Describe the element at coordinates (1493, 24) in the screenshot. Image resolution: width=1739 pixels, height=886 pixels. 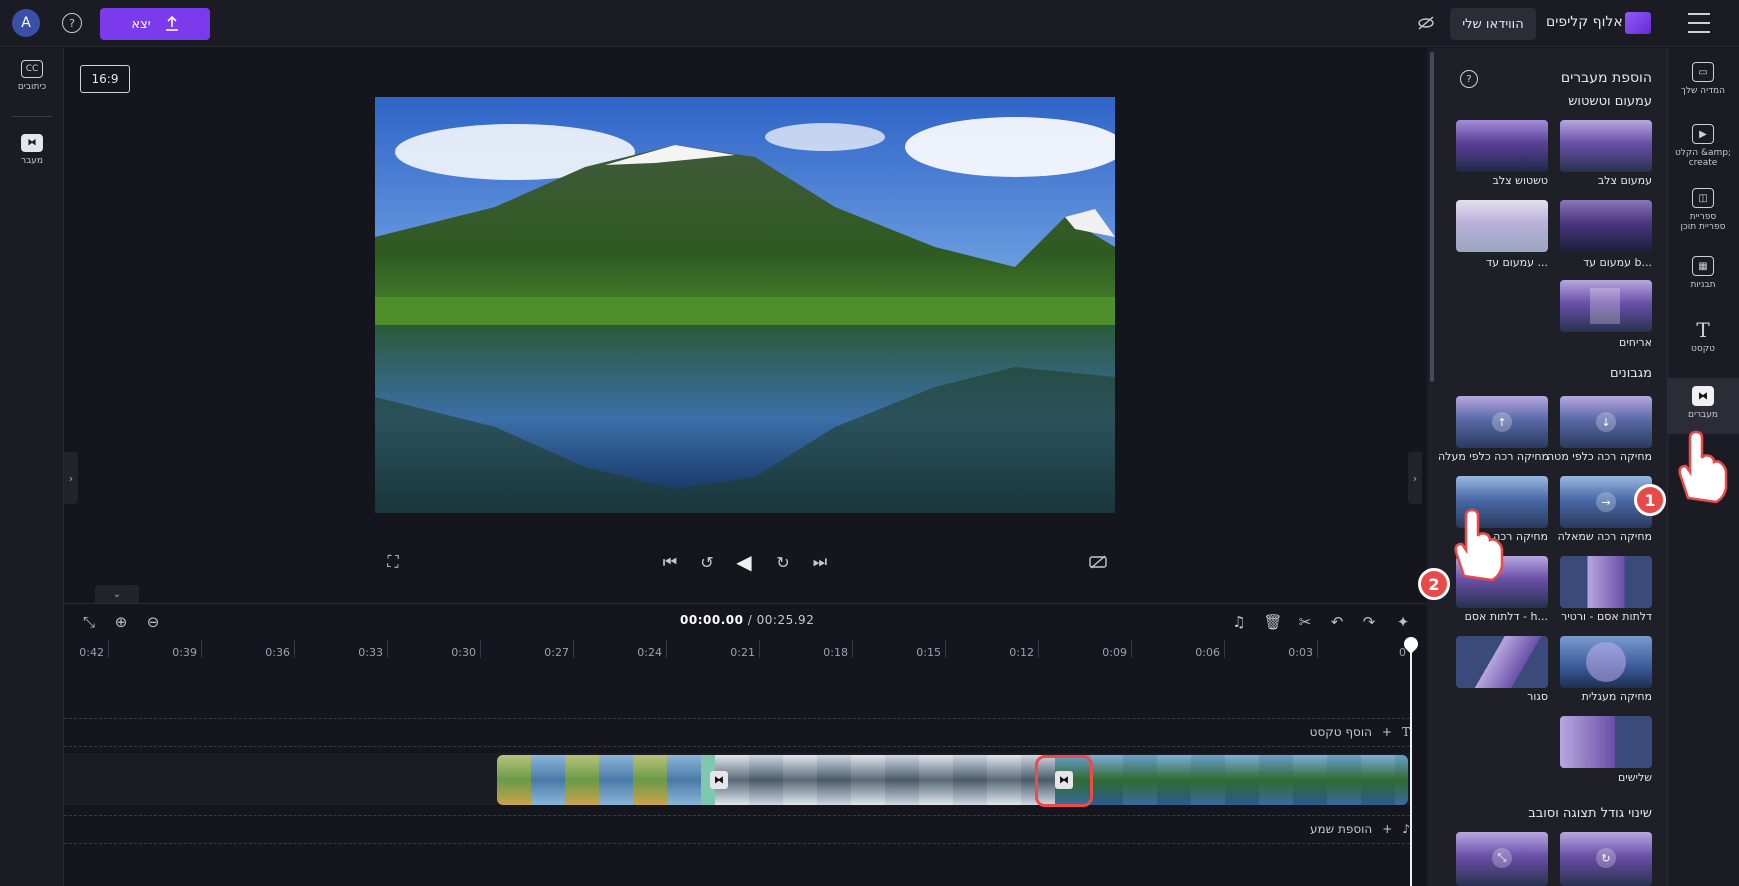
I see `my-videos-button: הווידאו שלי` at that location.